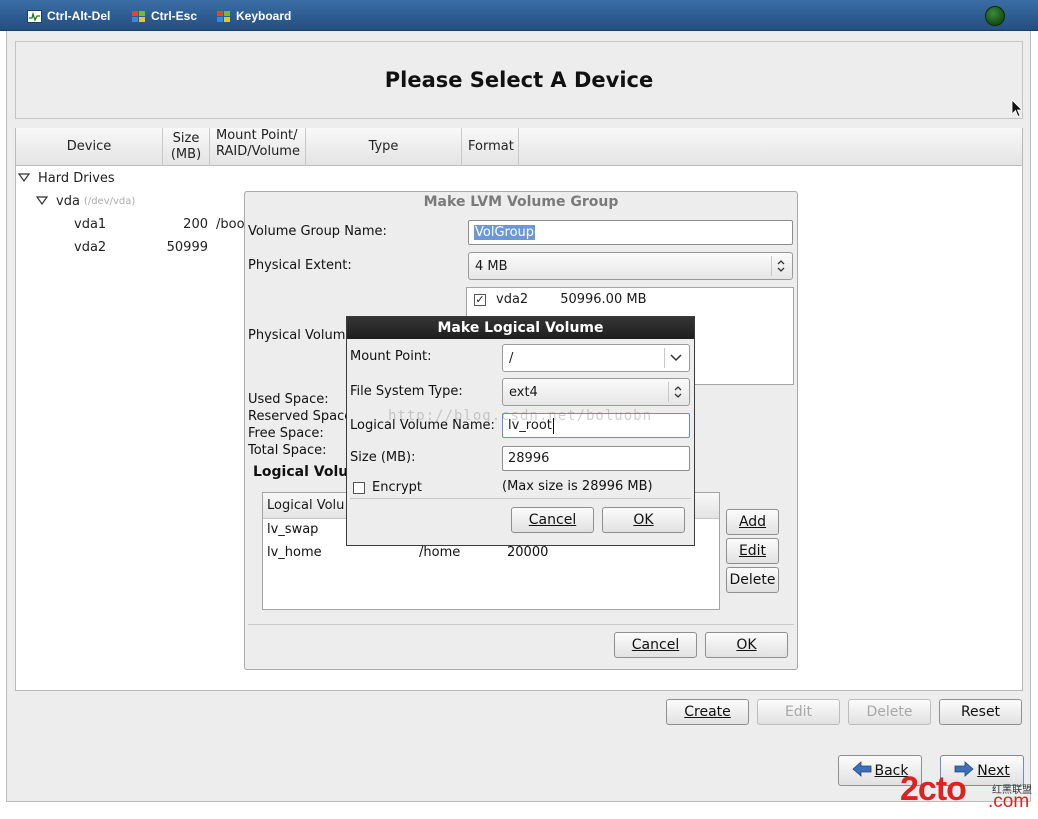  Describe the element at coordinates (480, 299) in the screenshot. I see `pv-checkbox: ✓` at that location.